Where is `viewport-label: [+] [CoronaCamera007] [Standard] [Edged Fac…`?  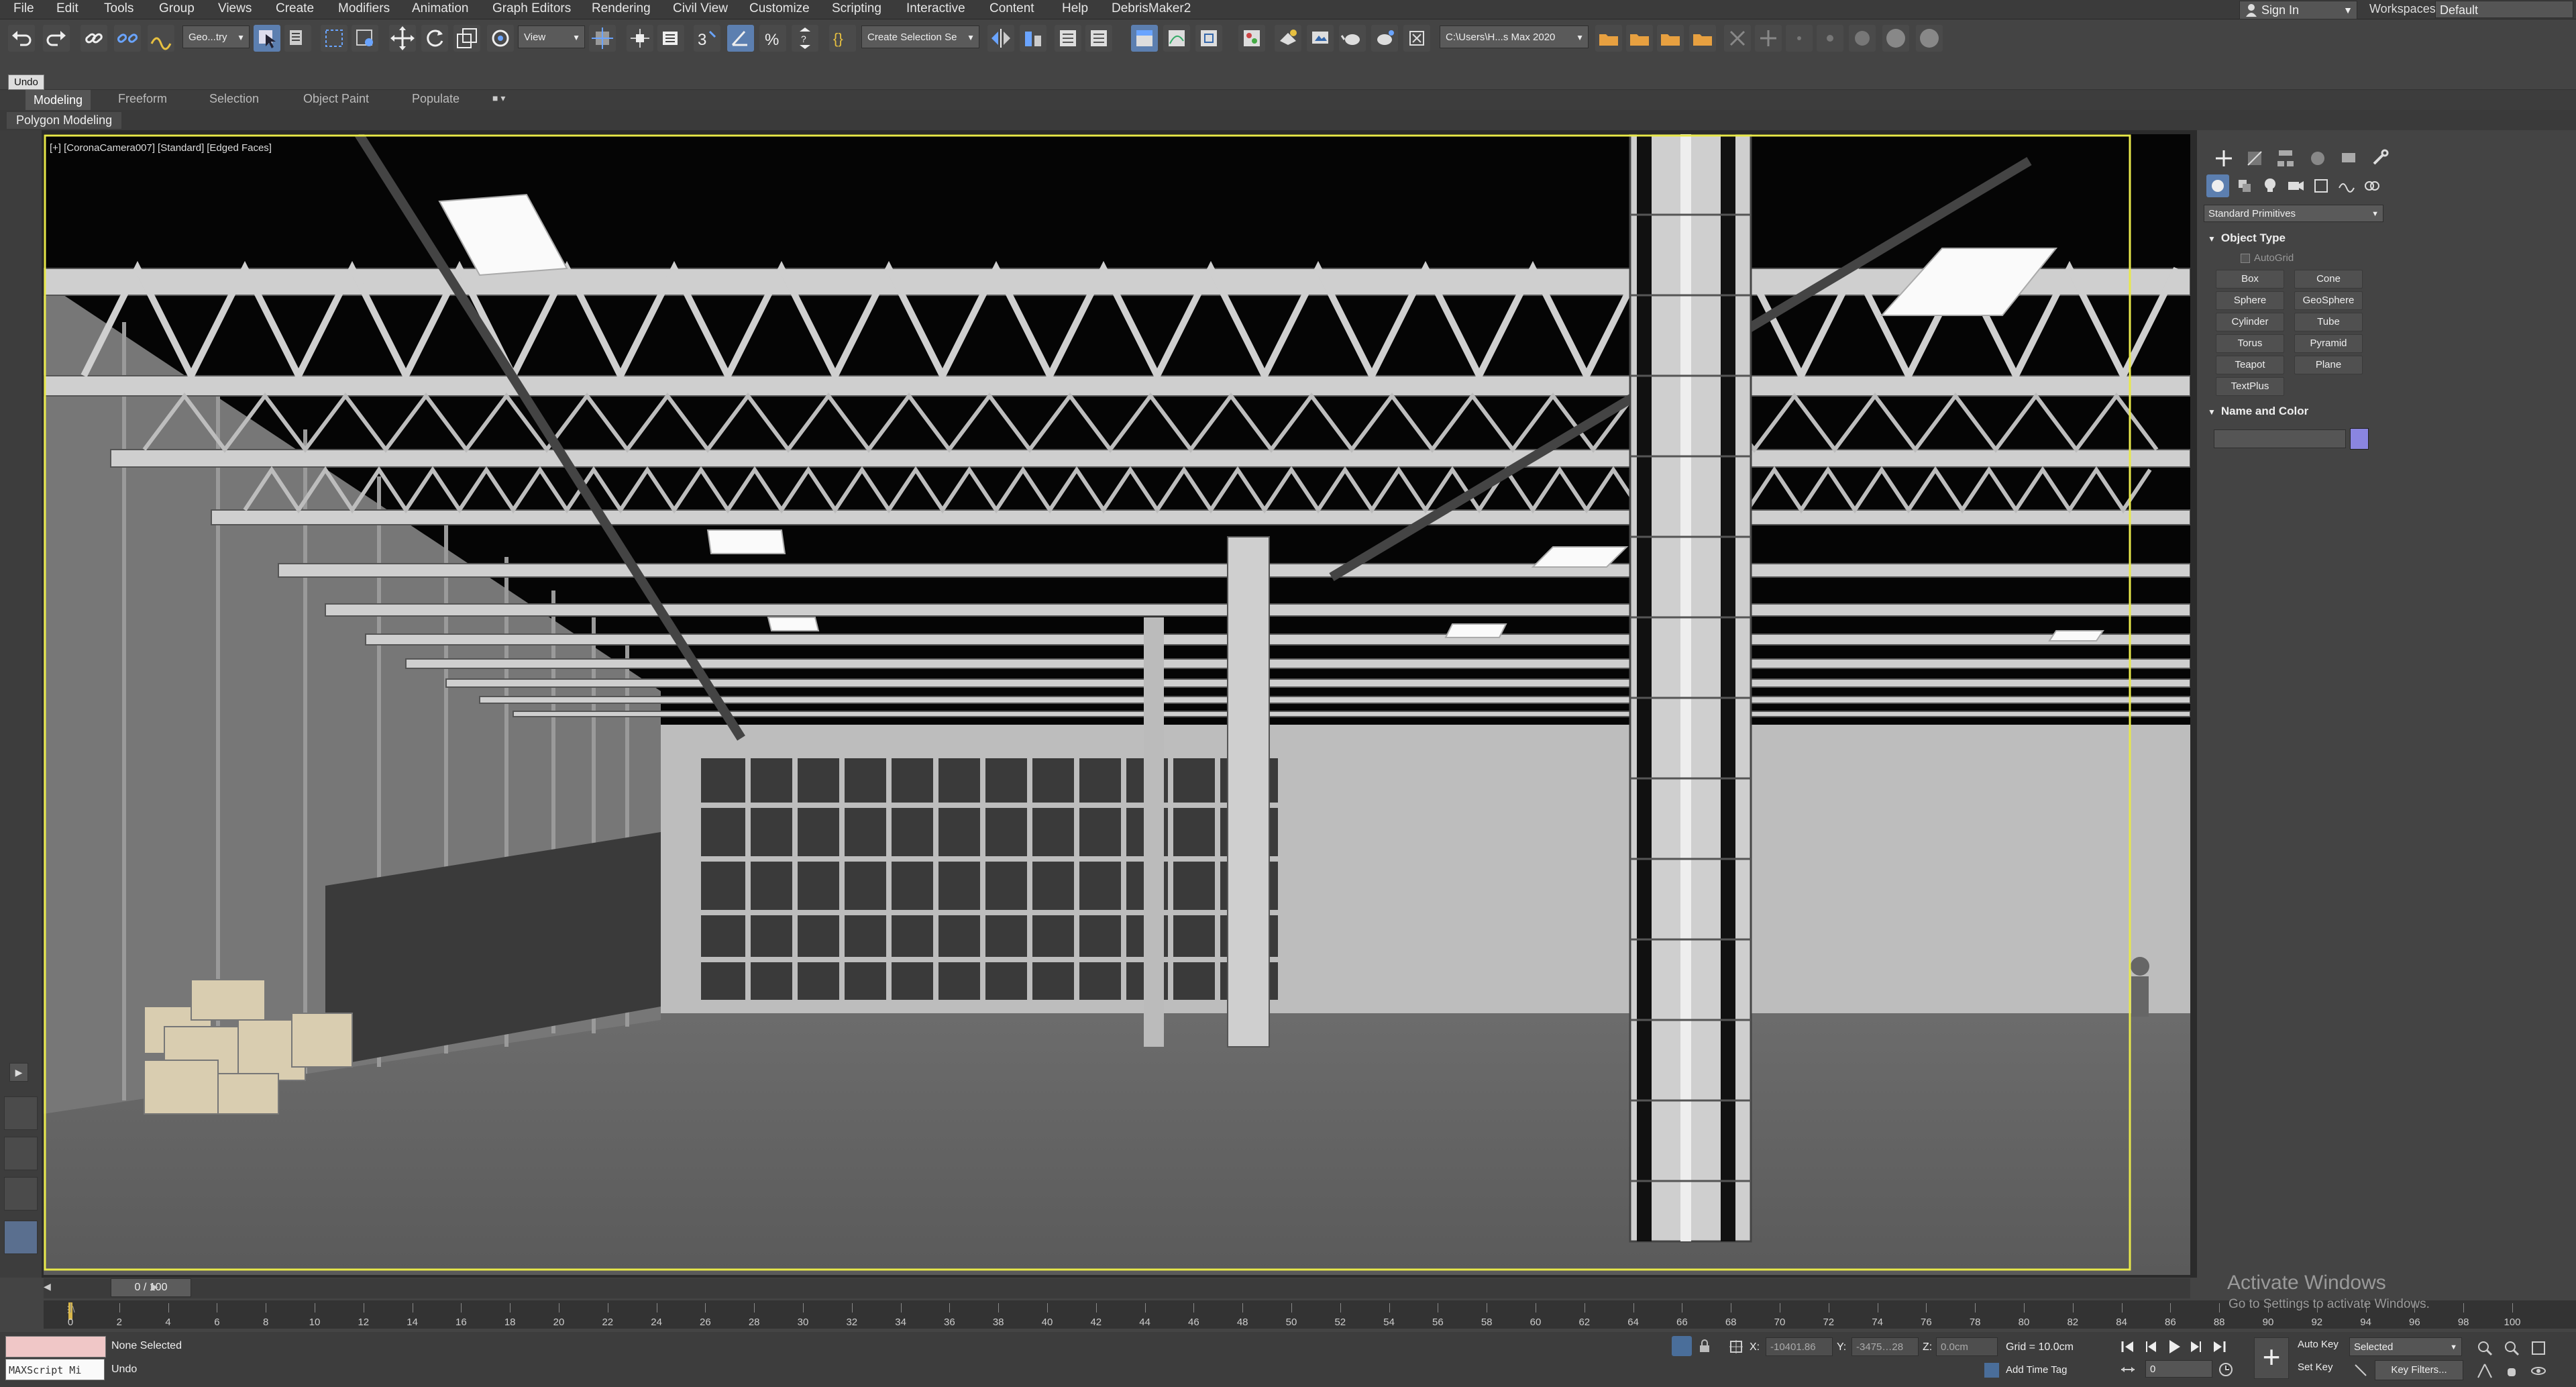
viewport-label: [+] [CoronaCamera007] [Standard] [Edged Fac… is located at coordinates (162, 148).